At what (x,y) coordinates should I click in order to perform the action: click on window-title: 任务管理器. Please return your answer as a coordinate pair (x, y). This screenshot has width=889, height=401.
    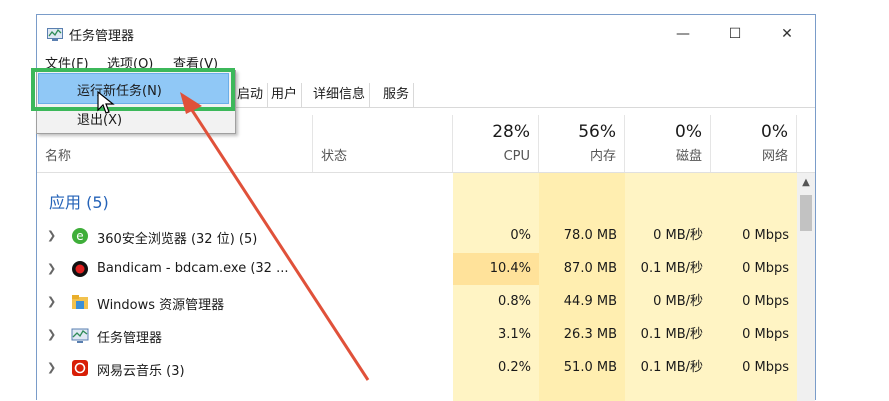
    Looking at the image, I should click on (102, 36).